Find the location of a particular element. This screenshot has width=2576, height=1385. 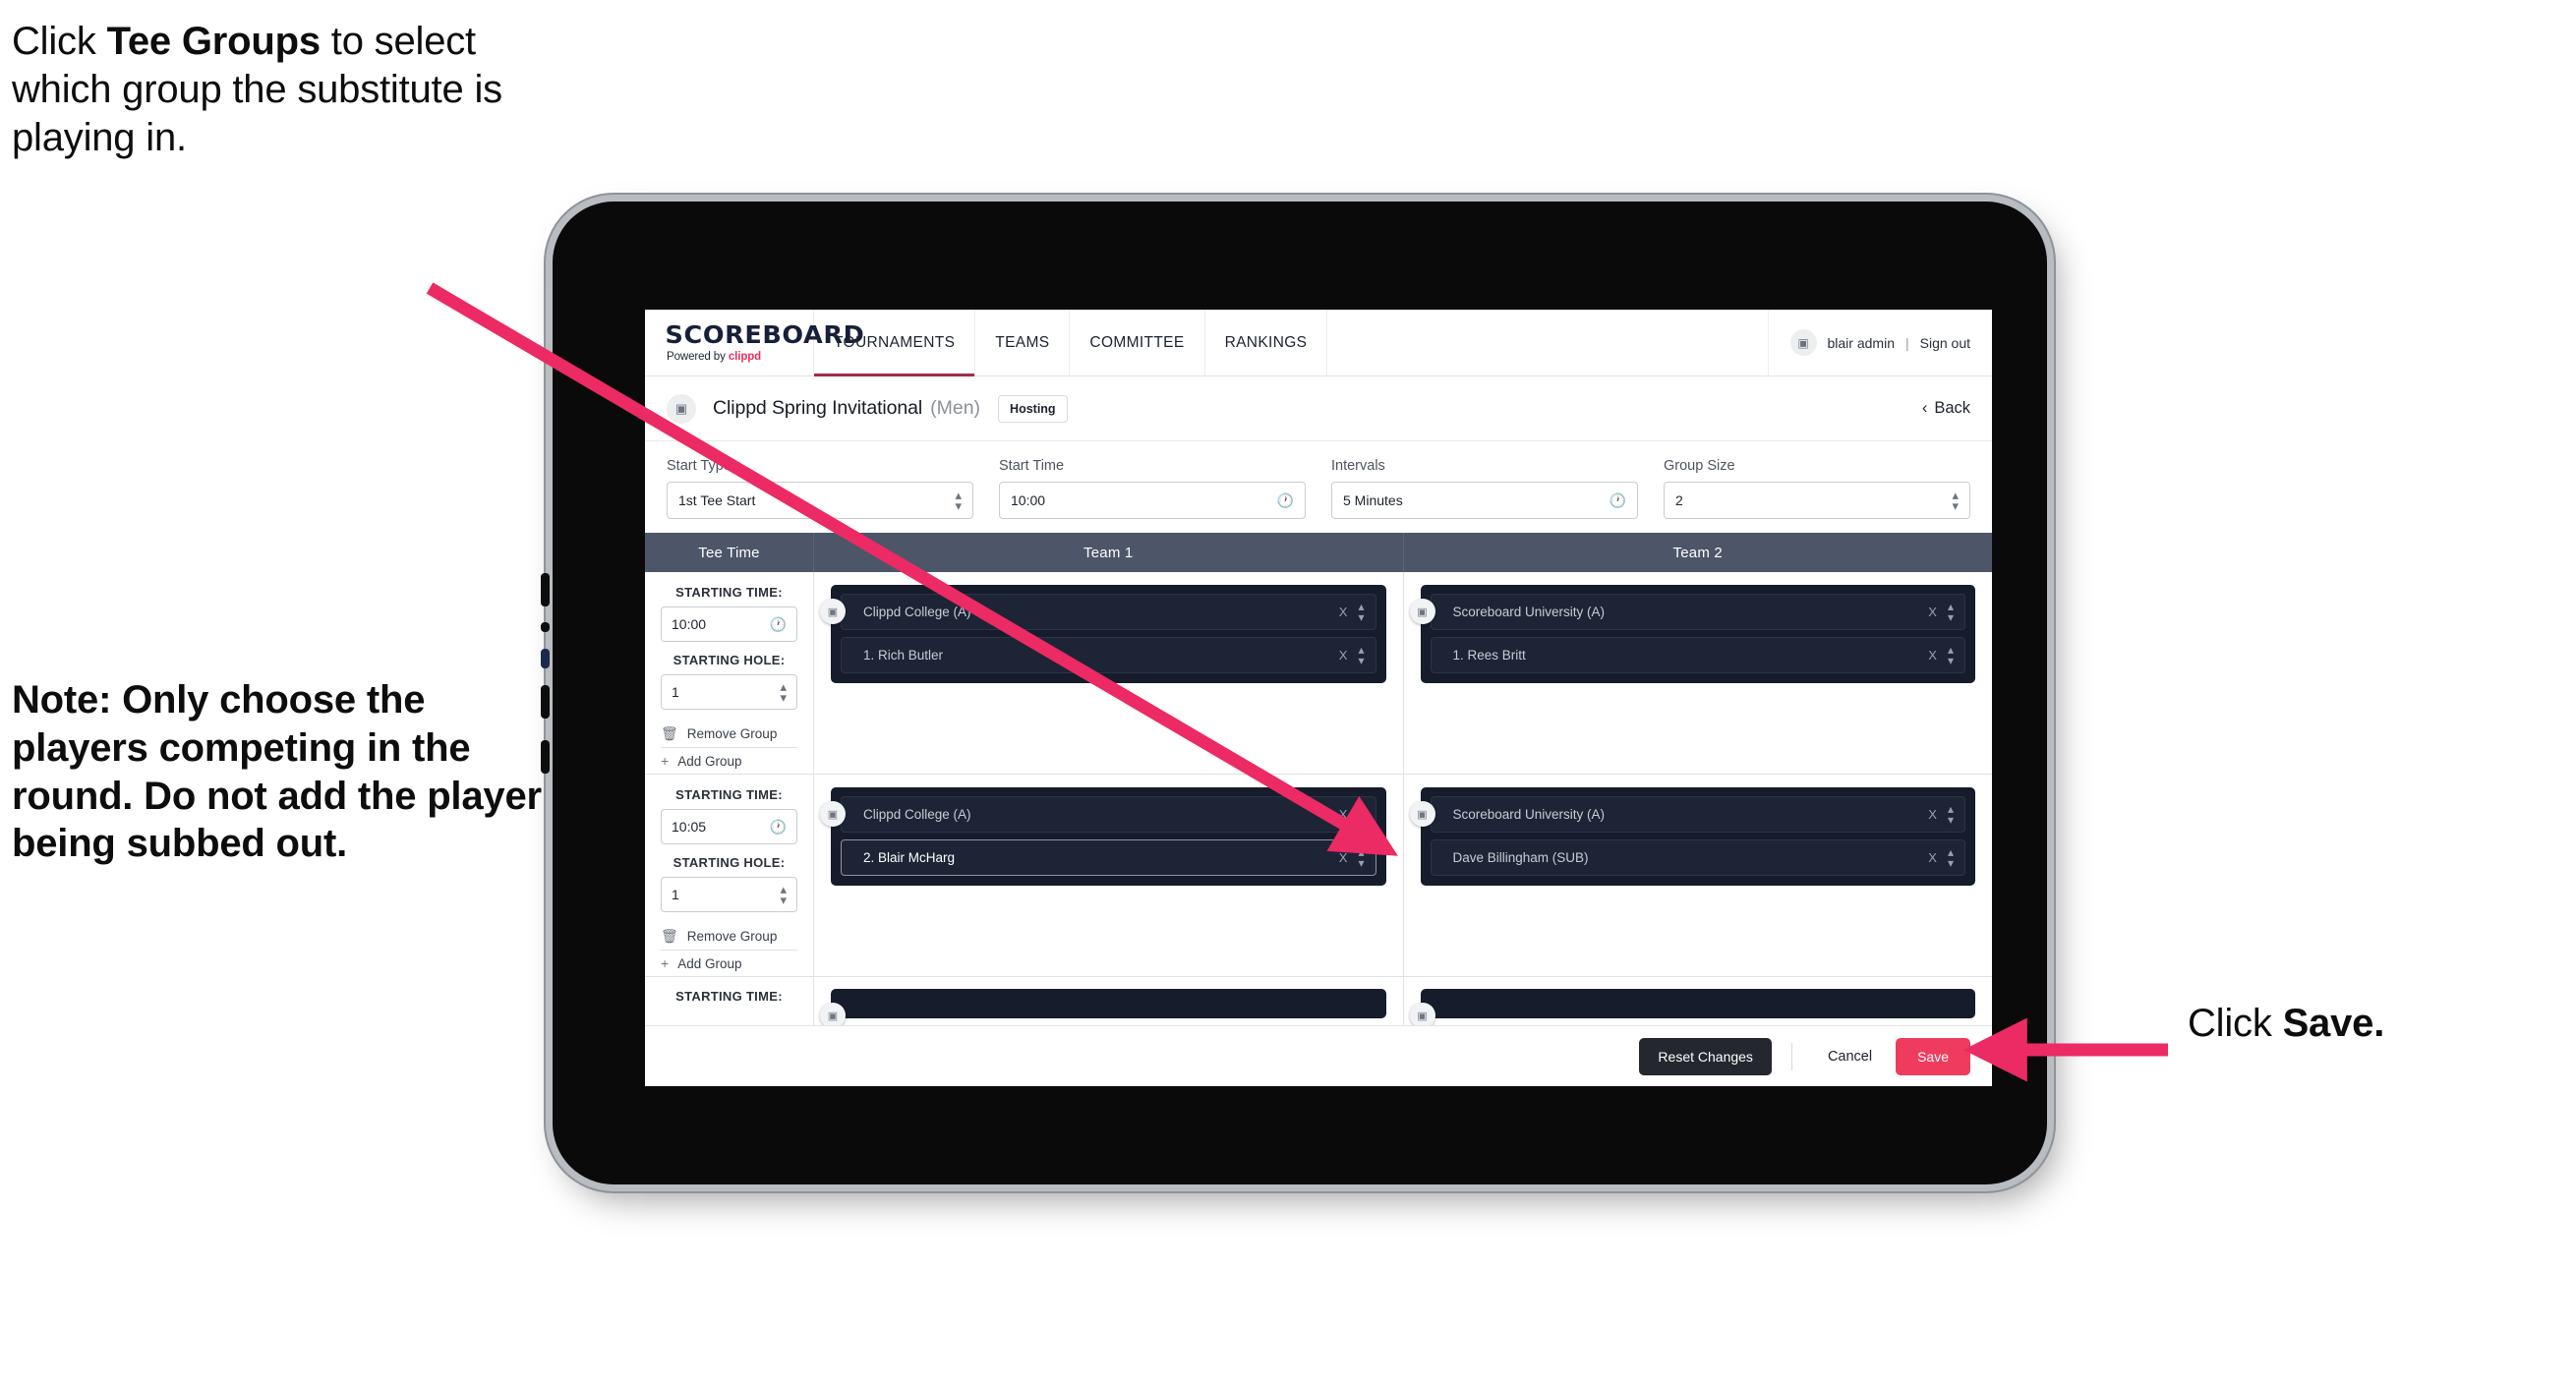

back-button: ‹ Back is located at coordinates (1946, 408).